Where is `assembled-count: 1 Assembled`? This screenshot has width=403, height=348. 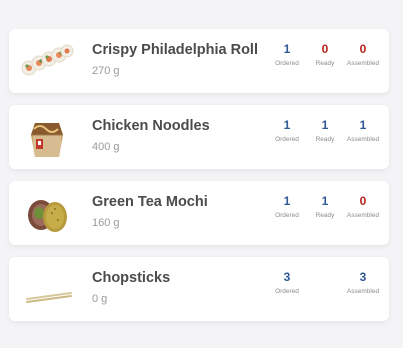
assembled-count: 1 Assembled is located at coordinates (363, 131).